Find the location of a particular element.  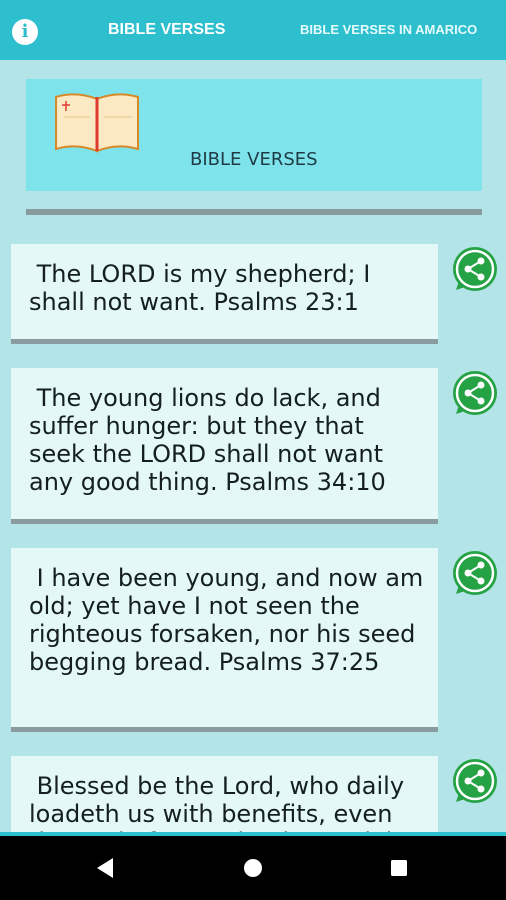

recents-square-icon is located at coordinates (399, 868).